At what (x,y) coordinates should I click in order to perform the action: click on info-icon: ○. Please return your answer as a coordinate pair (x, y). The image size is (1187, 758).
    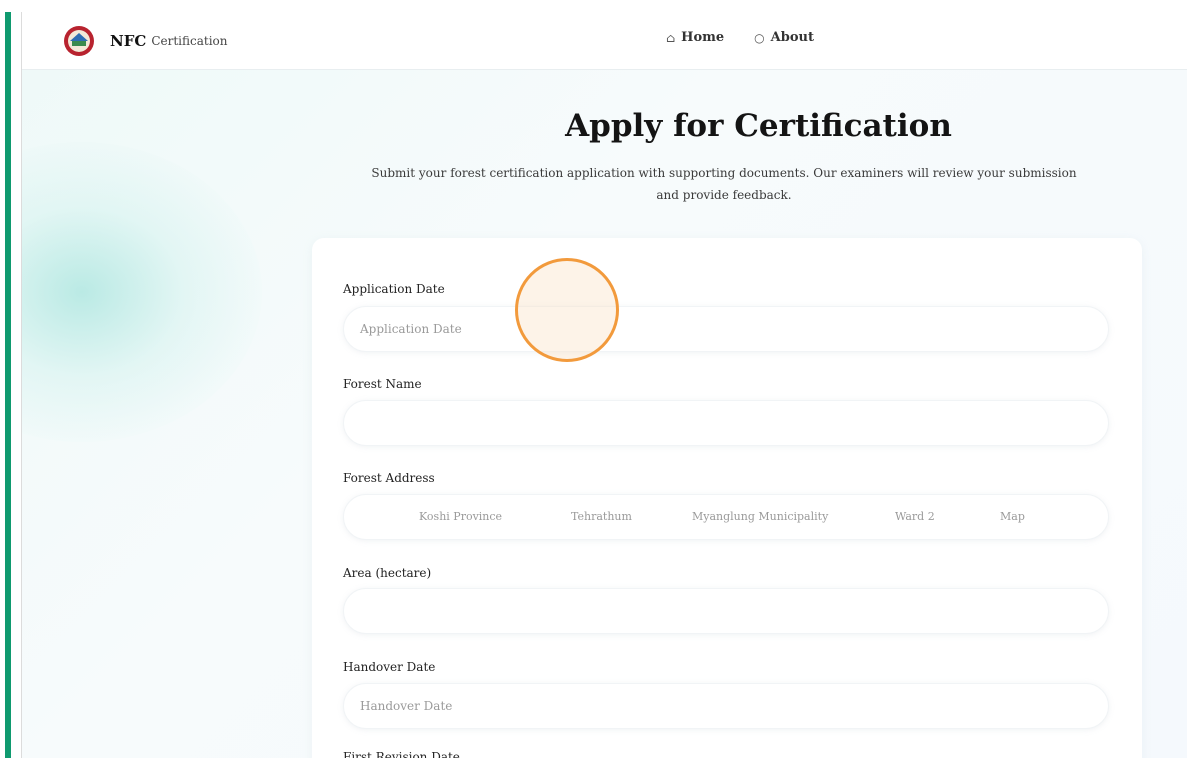
    Looking at the image, I should click on (759, 37).